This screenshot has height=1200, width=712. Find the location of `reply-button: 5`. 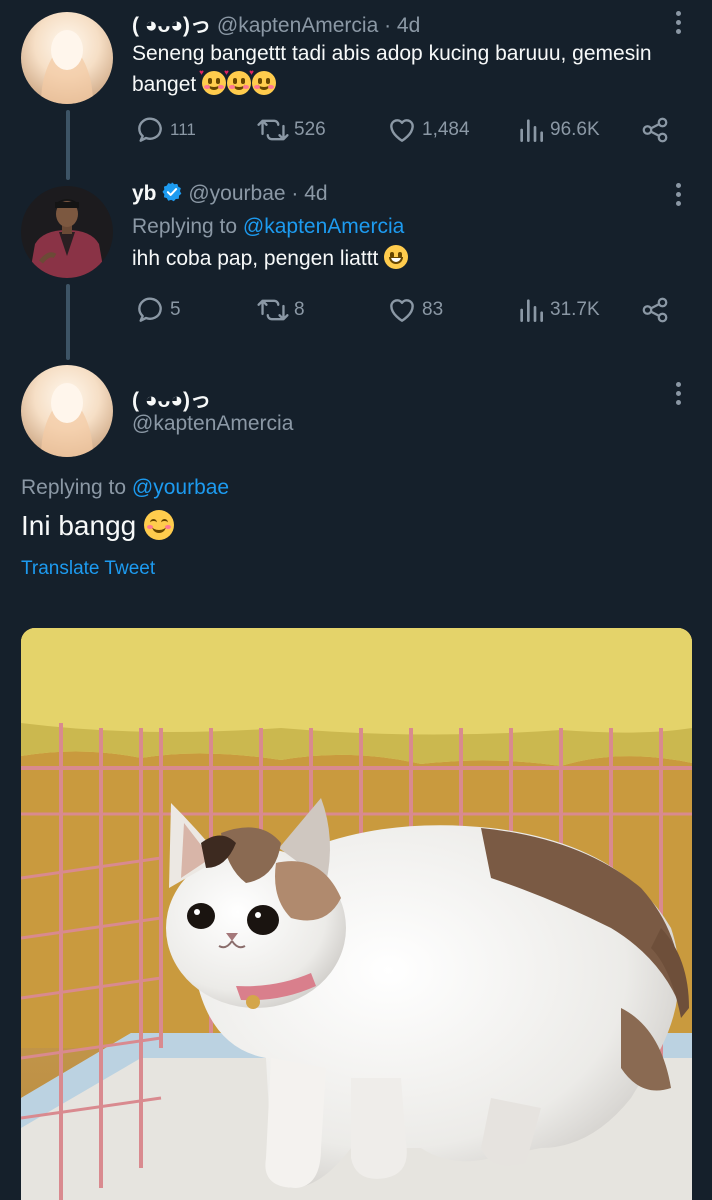

reply-button: 5 is located at coordinates (157, 310).